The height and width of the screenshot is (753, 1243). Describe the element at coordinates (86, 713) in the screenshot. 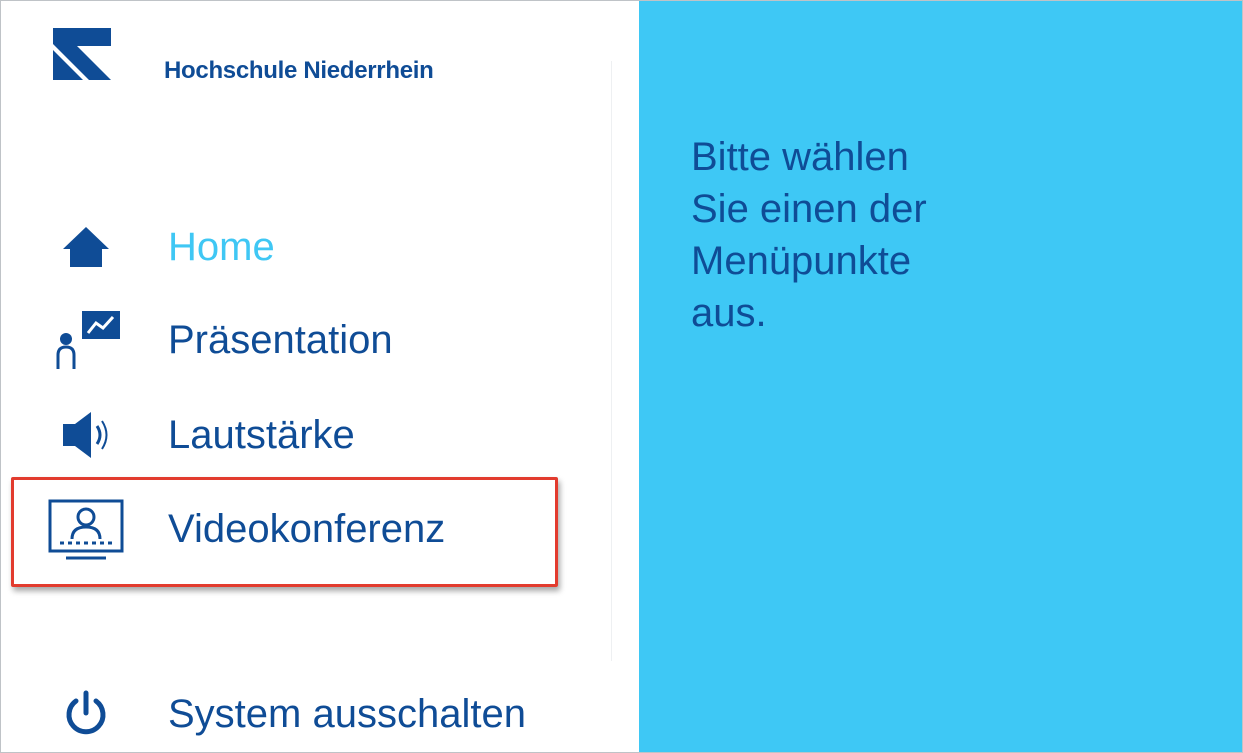

I see `power-icon` at that location.